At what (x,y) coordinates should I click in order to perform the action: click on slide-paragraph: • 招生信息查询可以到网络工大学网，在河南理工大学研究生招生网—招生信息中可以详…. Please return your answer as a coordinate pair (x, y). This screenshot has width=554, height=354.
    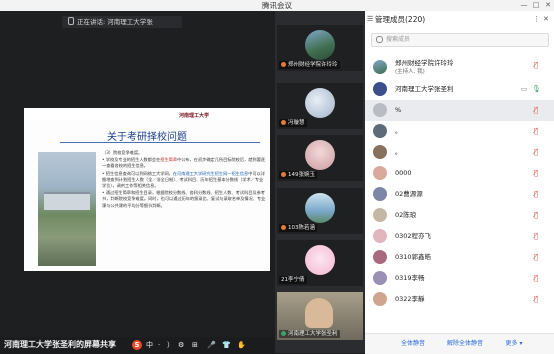
    Looking at the image, I should click on (183, 179).